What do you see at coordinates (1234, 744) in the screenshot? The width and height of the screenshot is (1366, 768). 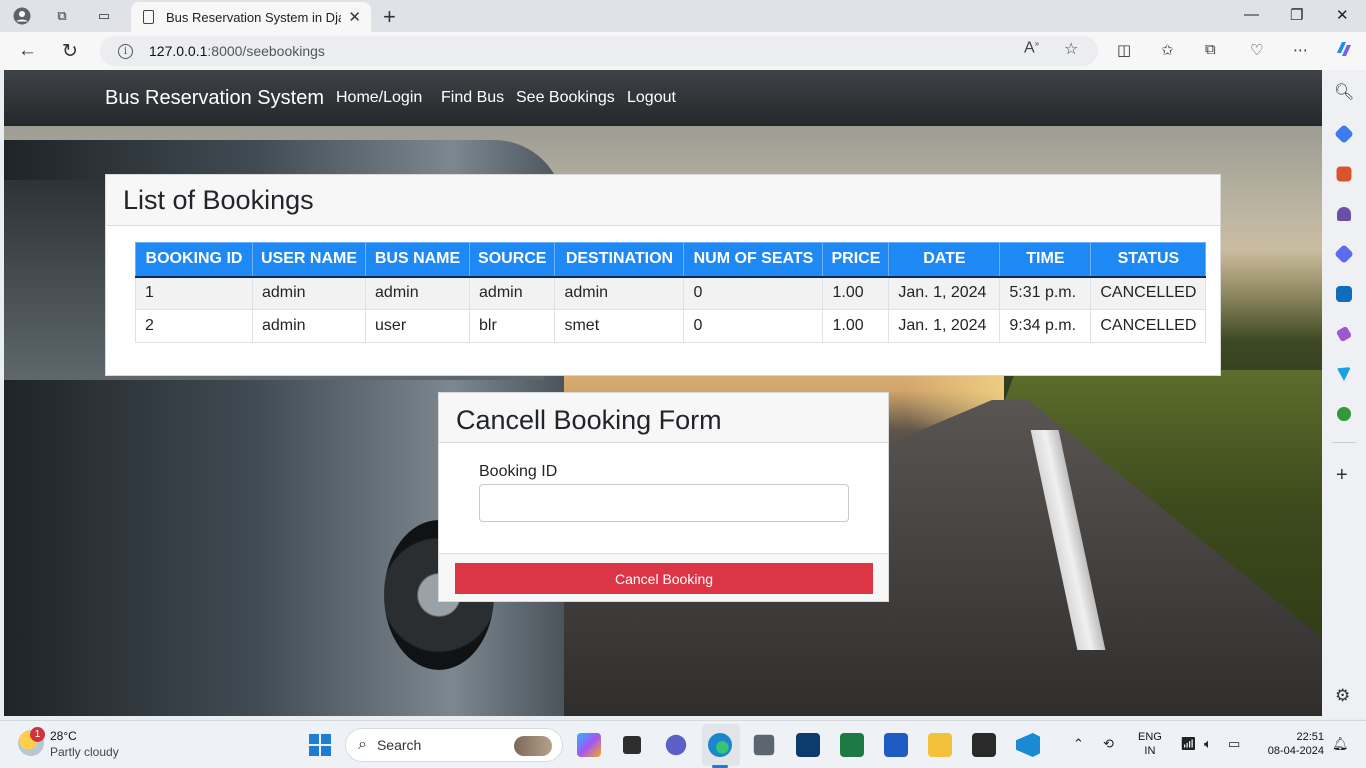 I see `battery-icon: ▭` at bounding box center [1234, 744].